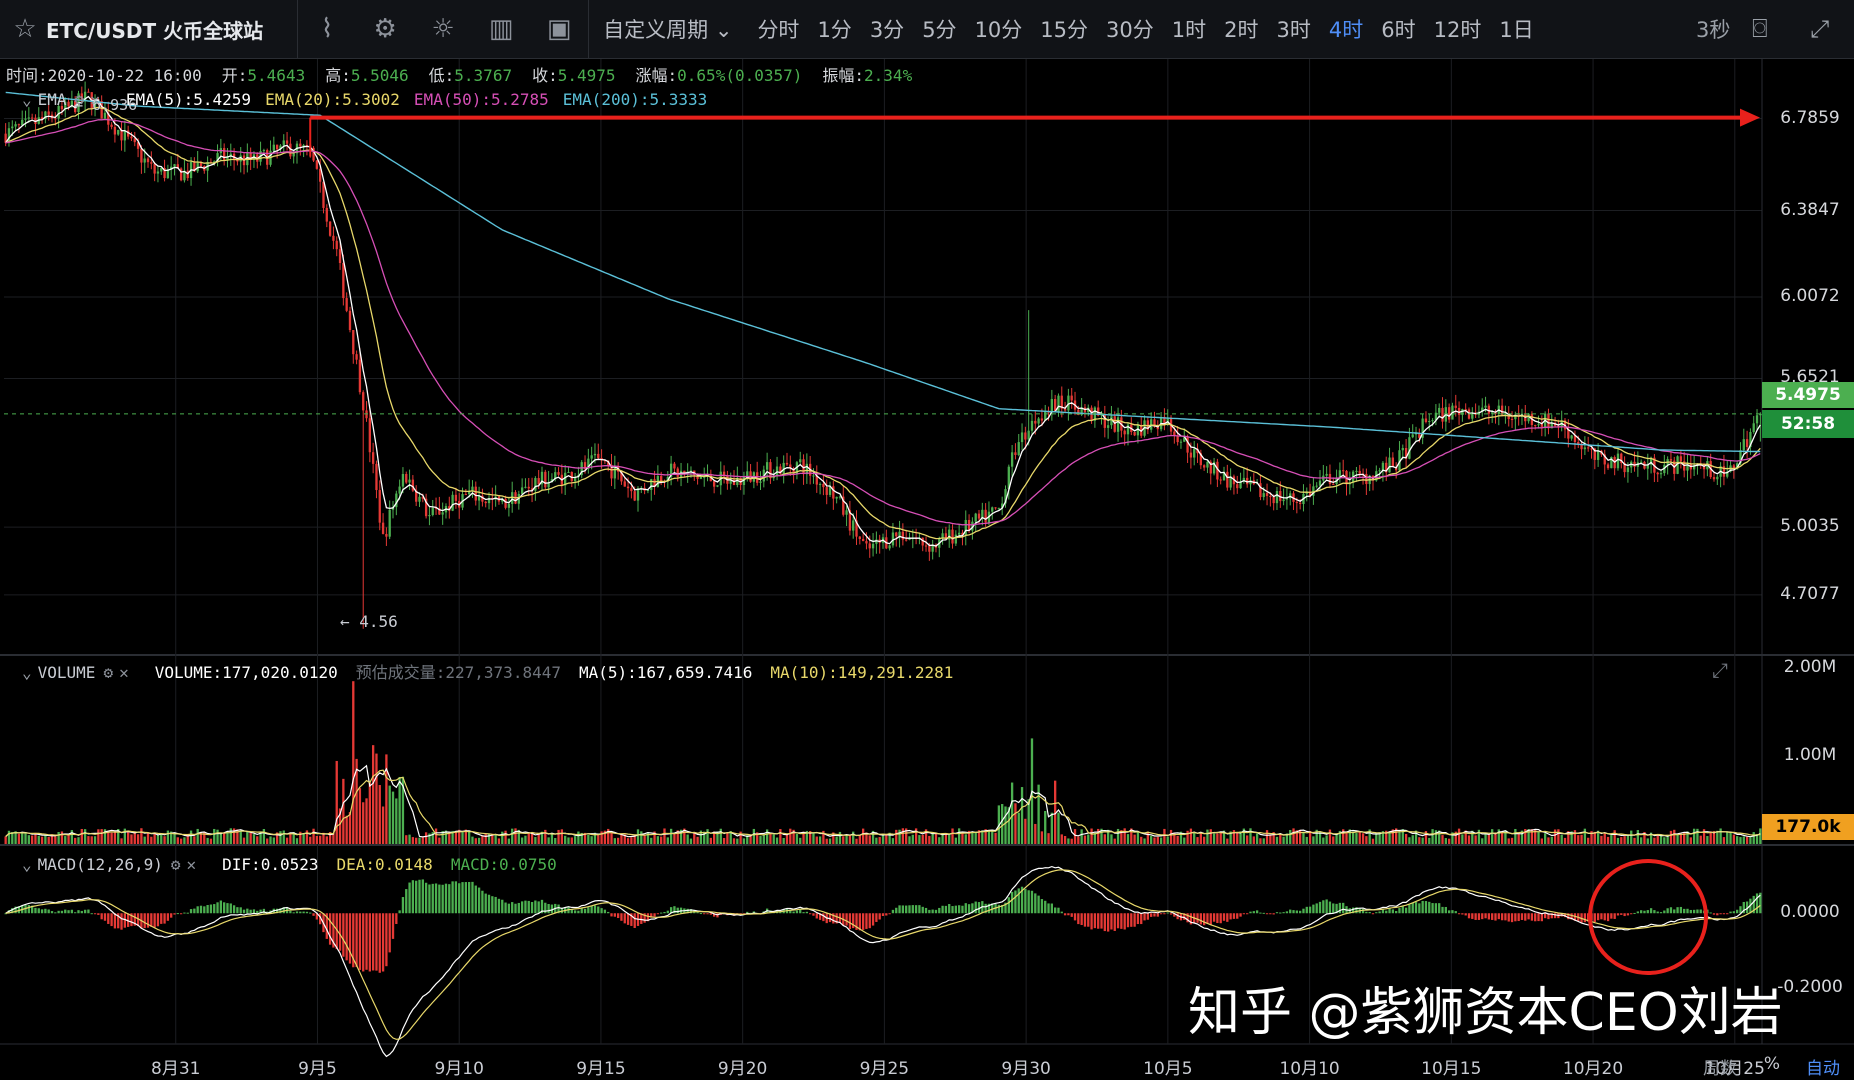  What do you see at coordinates (1713, 29) in the screenshot?
I see `refresh-interval: 3秒` at bounding box center [1713, 29].